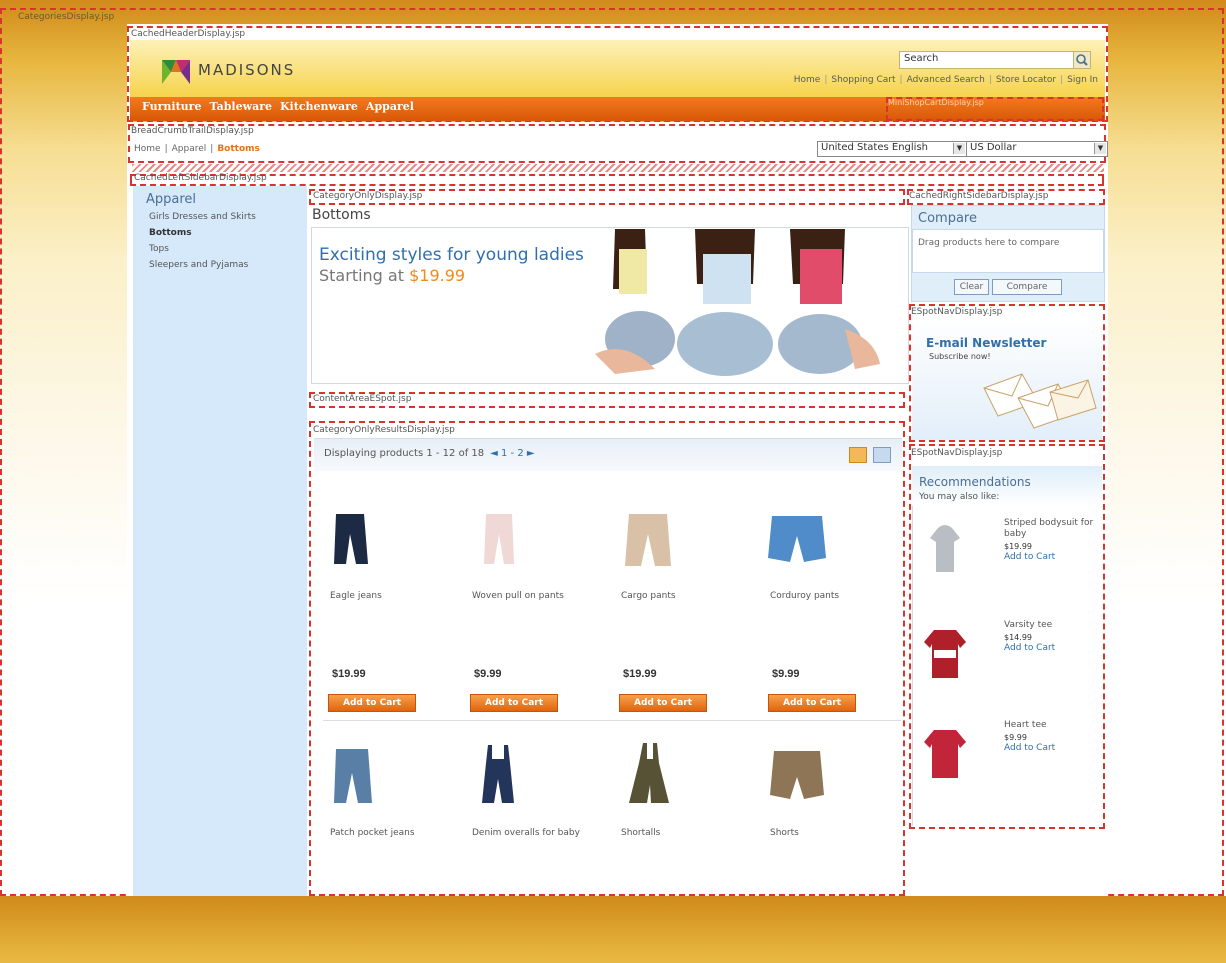 The width and height of the screenshot is (1226, 963). What do you see at coordinates (960, 356) in the screenshot?
I see `newsletter-subtitle: Subscribe now!` at bounding box center [960, 356].